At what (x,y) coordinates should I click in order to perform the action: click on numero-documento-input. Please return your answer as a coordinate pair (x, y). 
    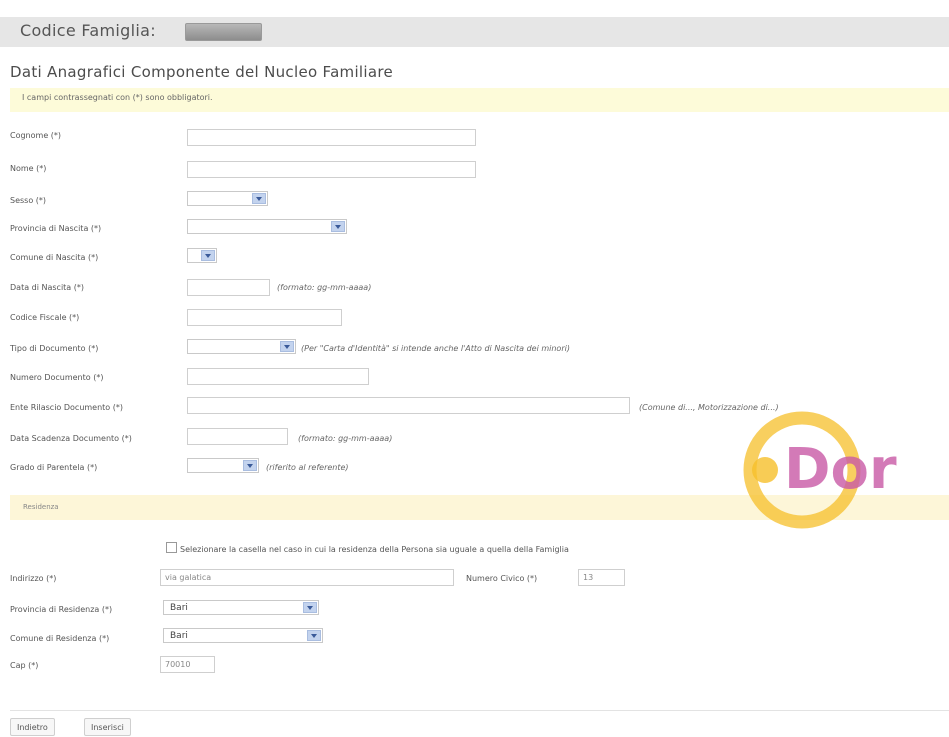
    Looking at the image, I should click on (278, 376).